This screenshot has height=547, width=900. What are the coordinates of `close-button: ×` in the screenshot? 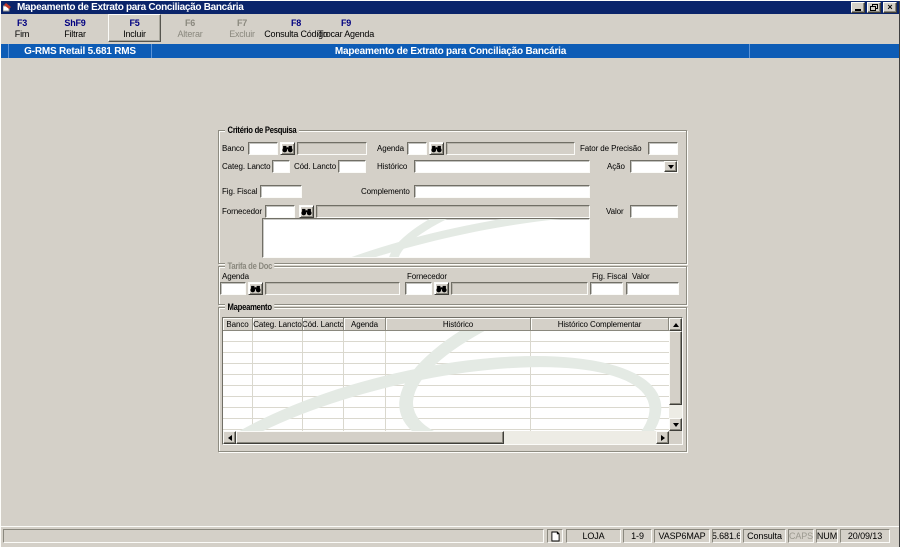 It's located at (890, 7).